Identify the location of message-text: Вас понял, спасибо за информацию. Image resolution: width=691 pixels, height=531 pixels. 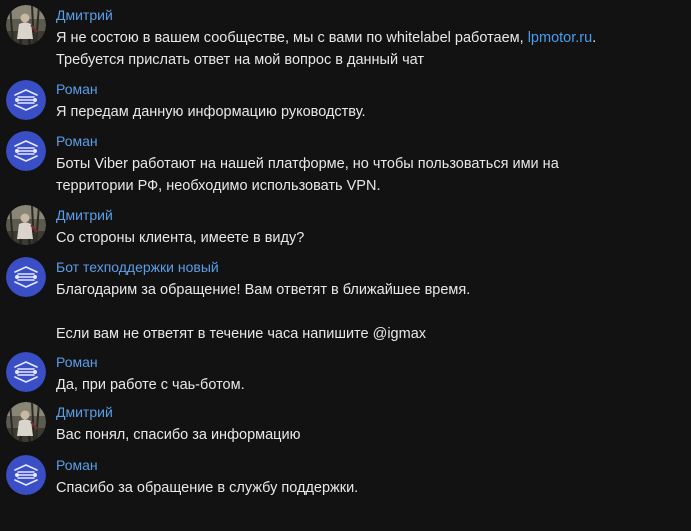
(368, 435).